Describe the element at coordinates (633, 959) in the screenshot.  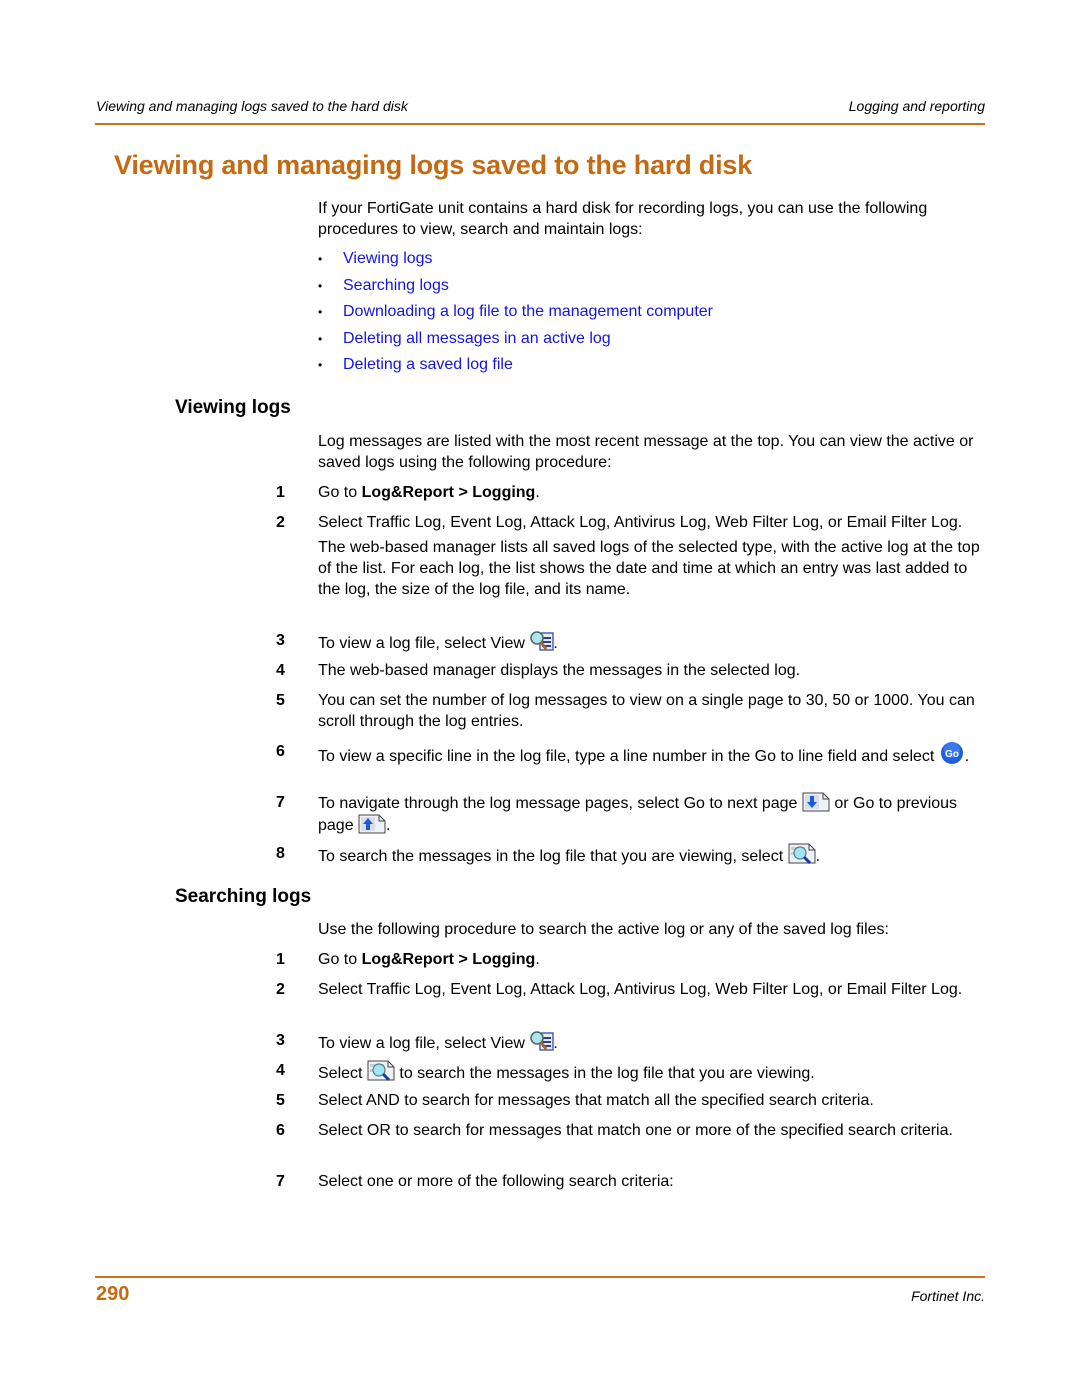
I see `searching-step-1: 1 Go to Log&Report > Logging.` at that location.